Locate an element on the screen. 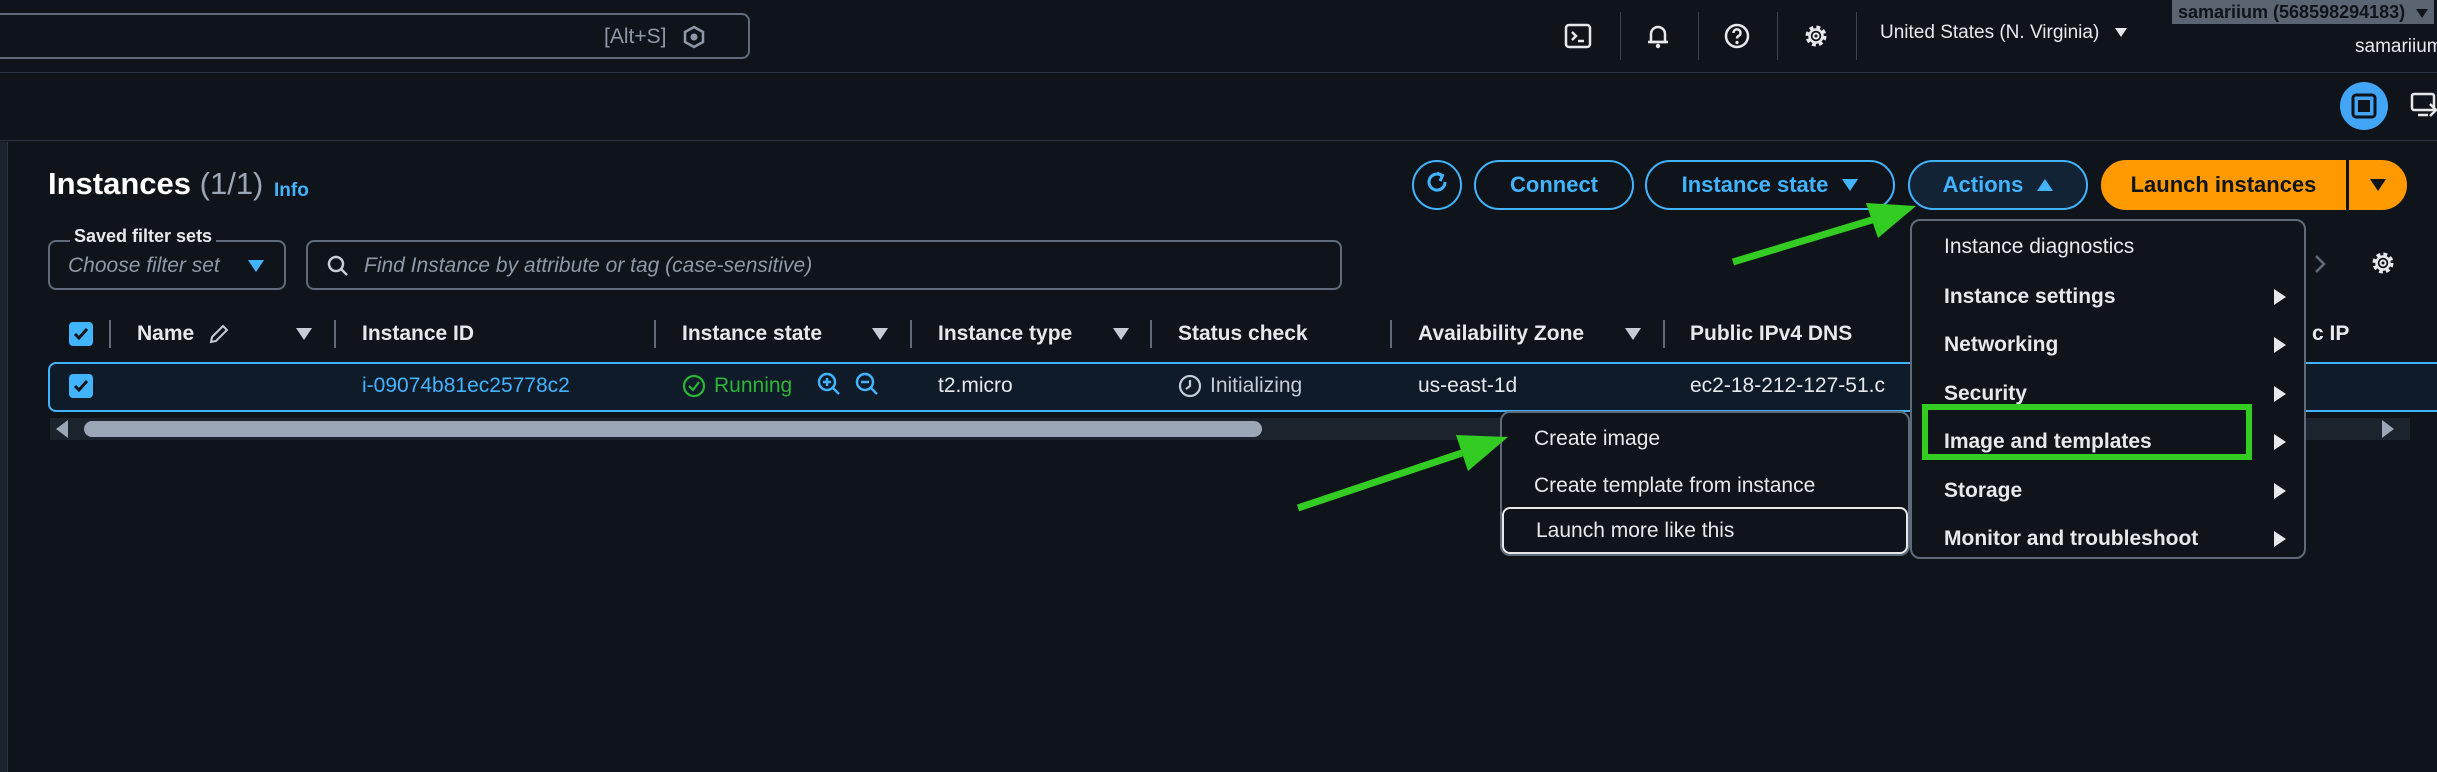 The width and height of the screenshot is (2437, 772). instance-type-value: t2.micro is located at coordinates (975, 385).